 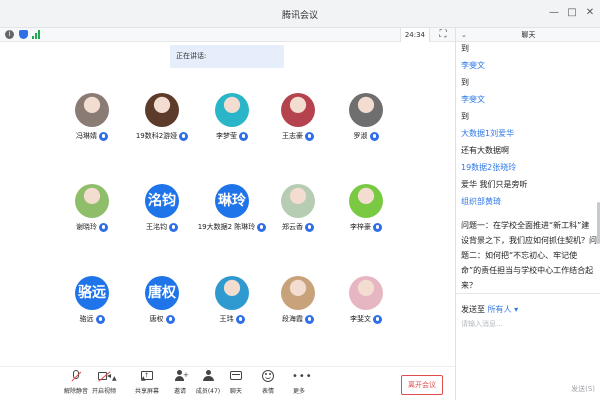 I want to click on video-off-icon, so click(x=104, y=376).